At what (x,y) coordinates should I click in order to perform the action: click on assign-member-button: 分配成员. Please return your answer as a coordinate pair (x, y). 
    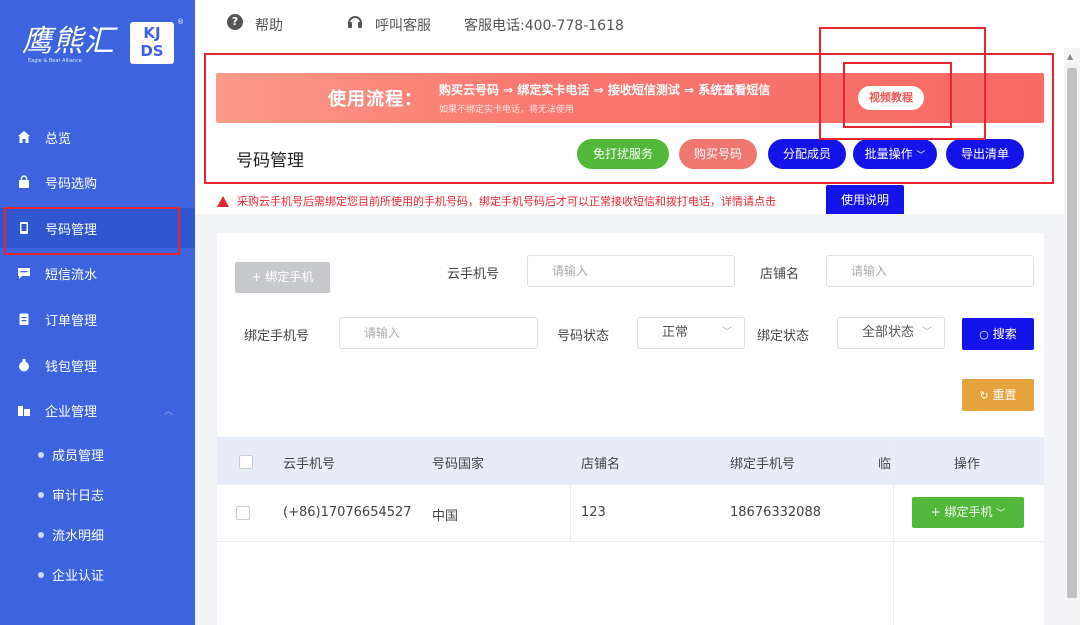
    Looking at the image, I should click on (807, 154).